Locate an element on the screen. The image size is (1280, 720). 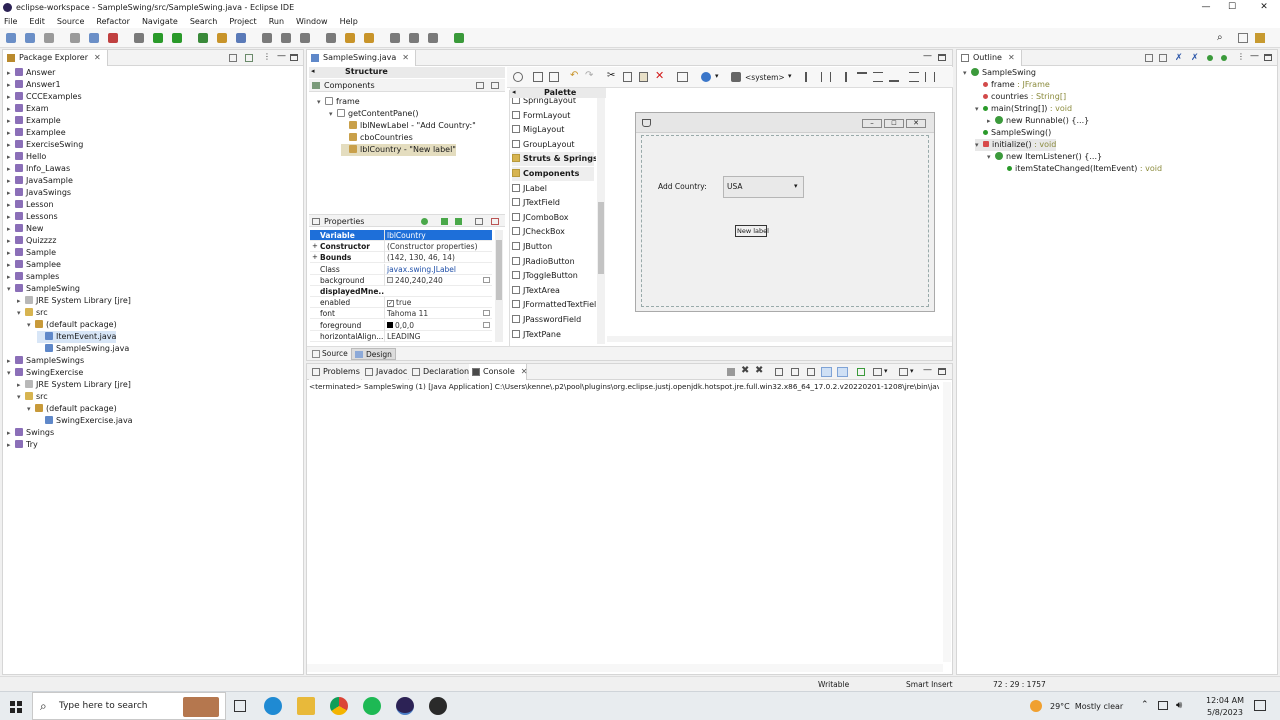
tree-item: ▾ src is located at coordinates (32, 313).